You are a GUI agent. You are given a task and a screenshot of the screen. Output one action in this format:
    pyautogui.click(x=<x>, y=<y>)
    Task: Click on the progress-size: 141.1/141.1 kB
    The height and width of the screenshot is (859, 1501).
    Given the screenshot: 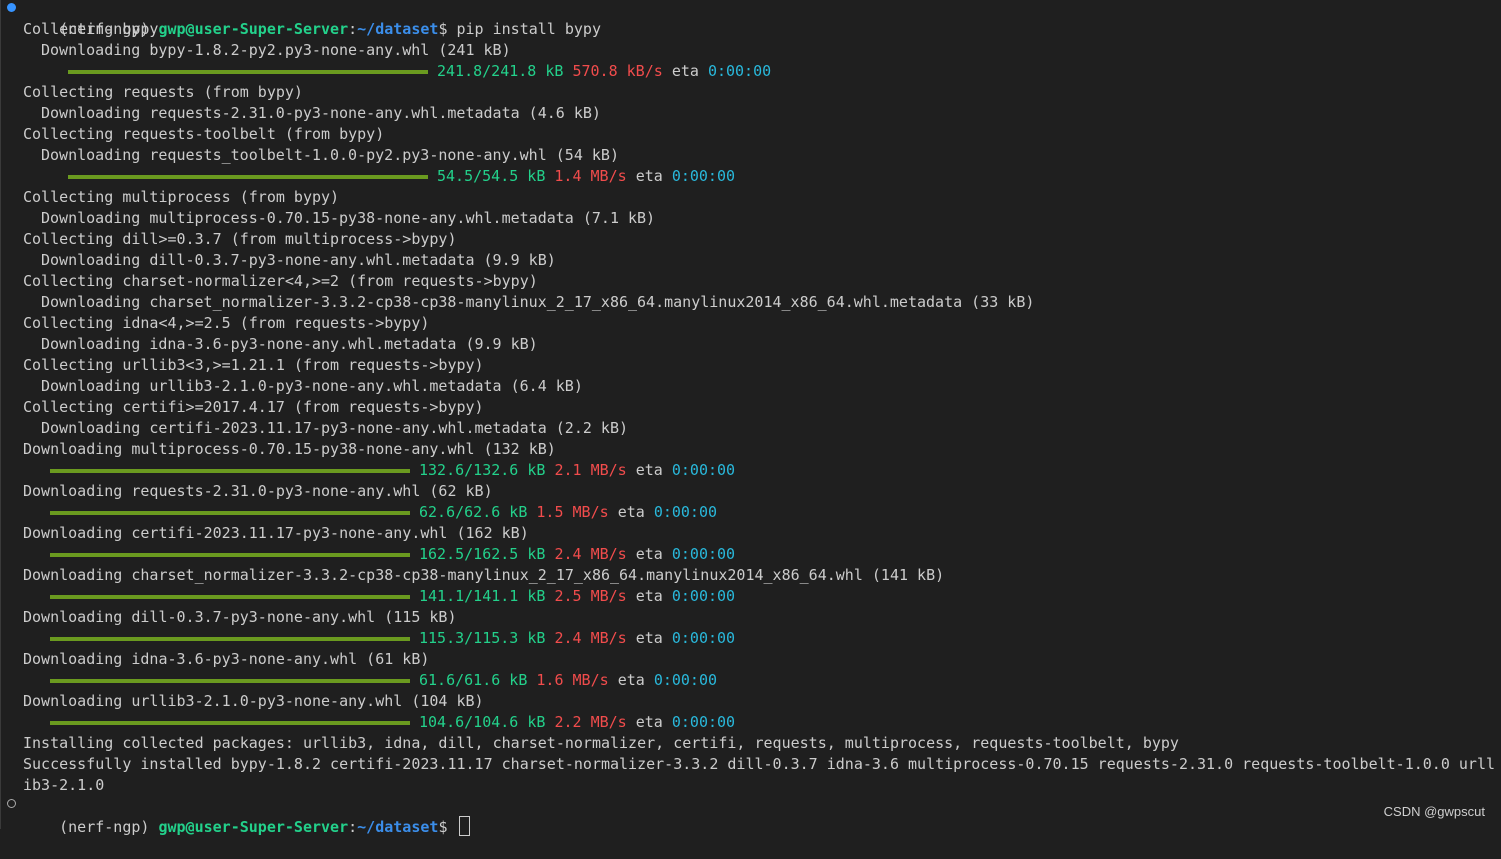 What is the action you would take?
    pyautogui.click(x=482, y=596)
    